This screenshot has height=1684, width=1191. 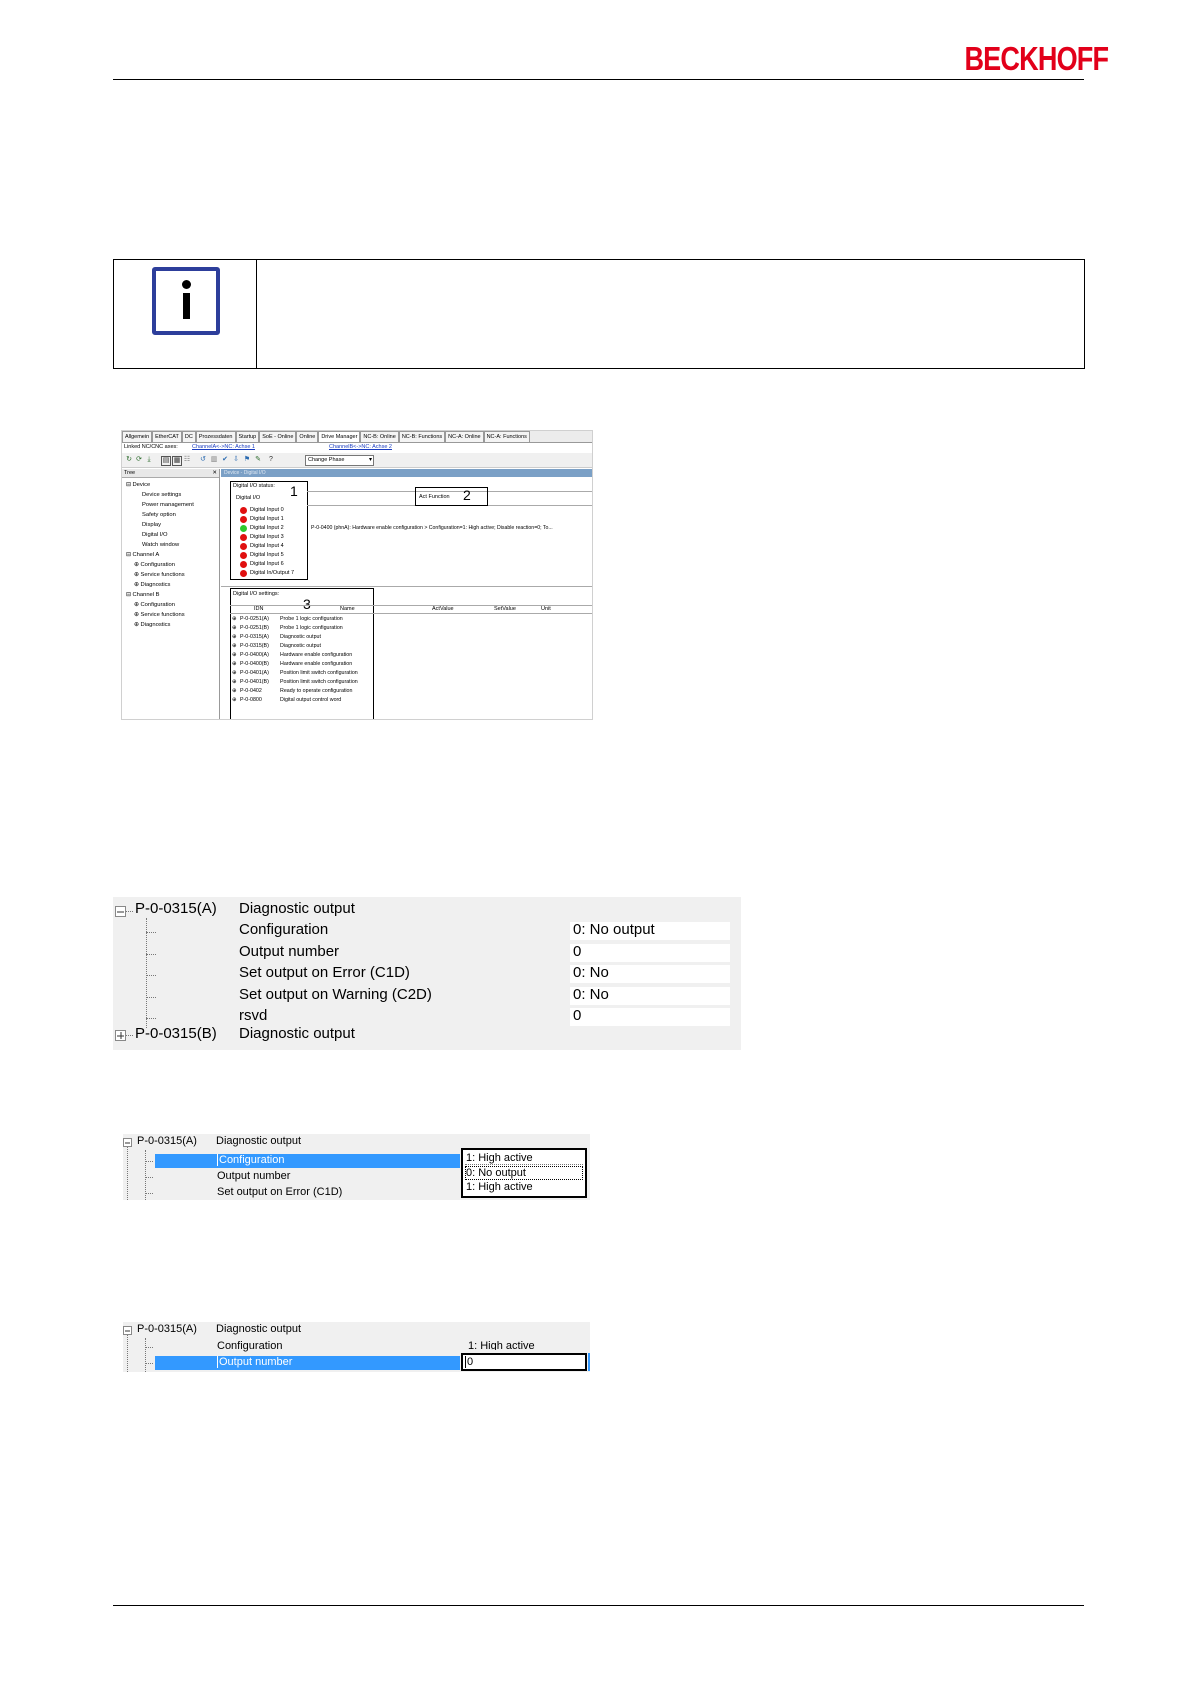 I want to click on selected-row-output-number, so click(x=307, y=1363).